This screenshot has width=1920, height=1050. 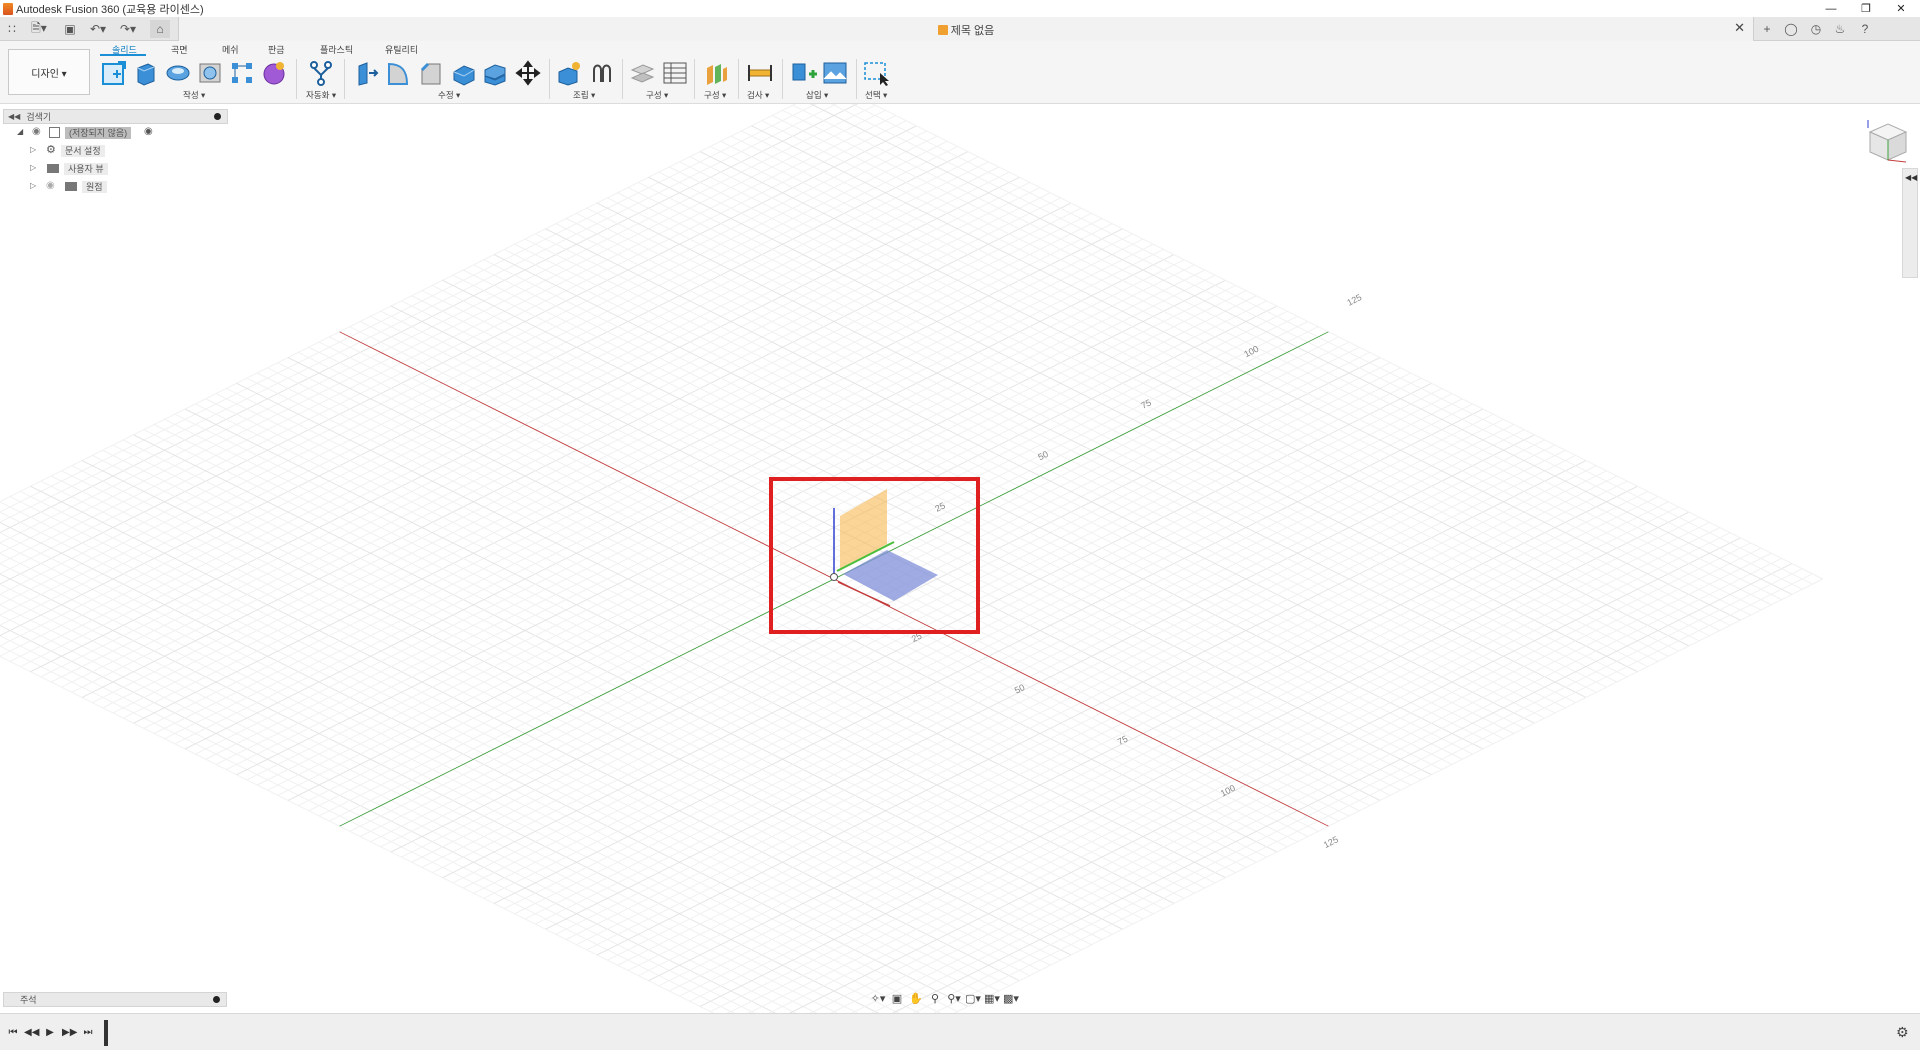 I want to click on parameters-icon, so click(x=675, y=73).